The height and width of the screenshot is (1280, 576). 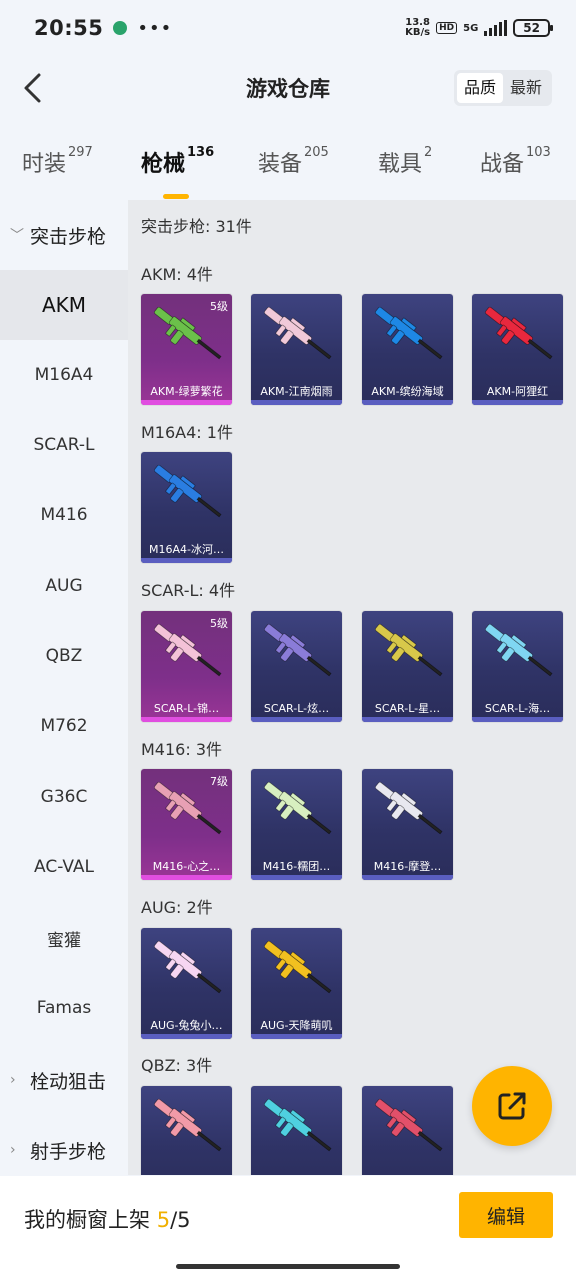 I want to click on category-marksman-rifle: › 射手步枪, so click(x=64, y=1150).